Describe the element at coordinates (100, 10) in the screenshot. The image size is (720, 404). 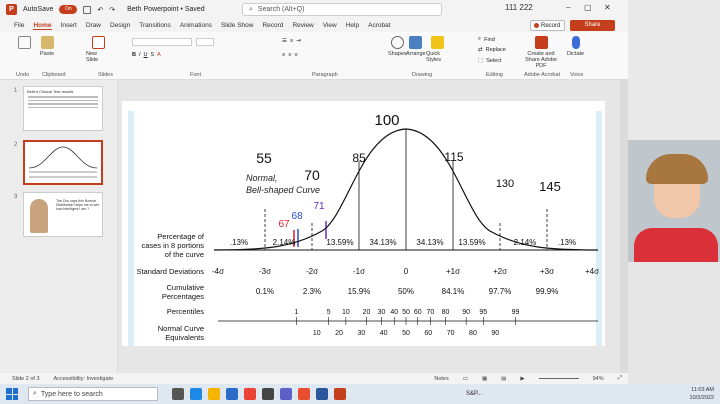
I see `undo-icon: ↶` at that location.